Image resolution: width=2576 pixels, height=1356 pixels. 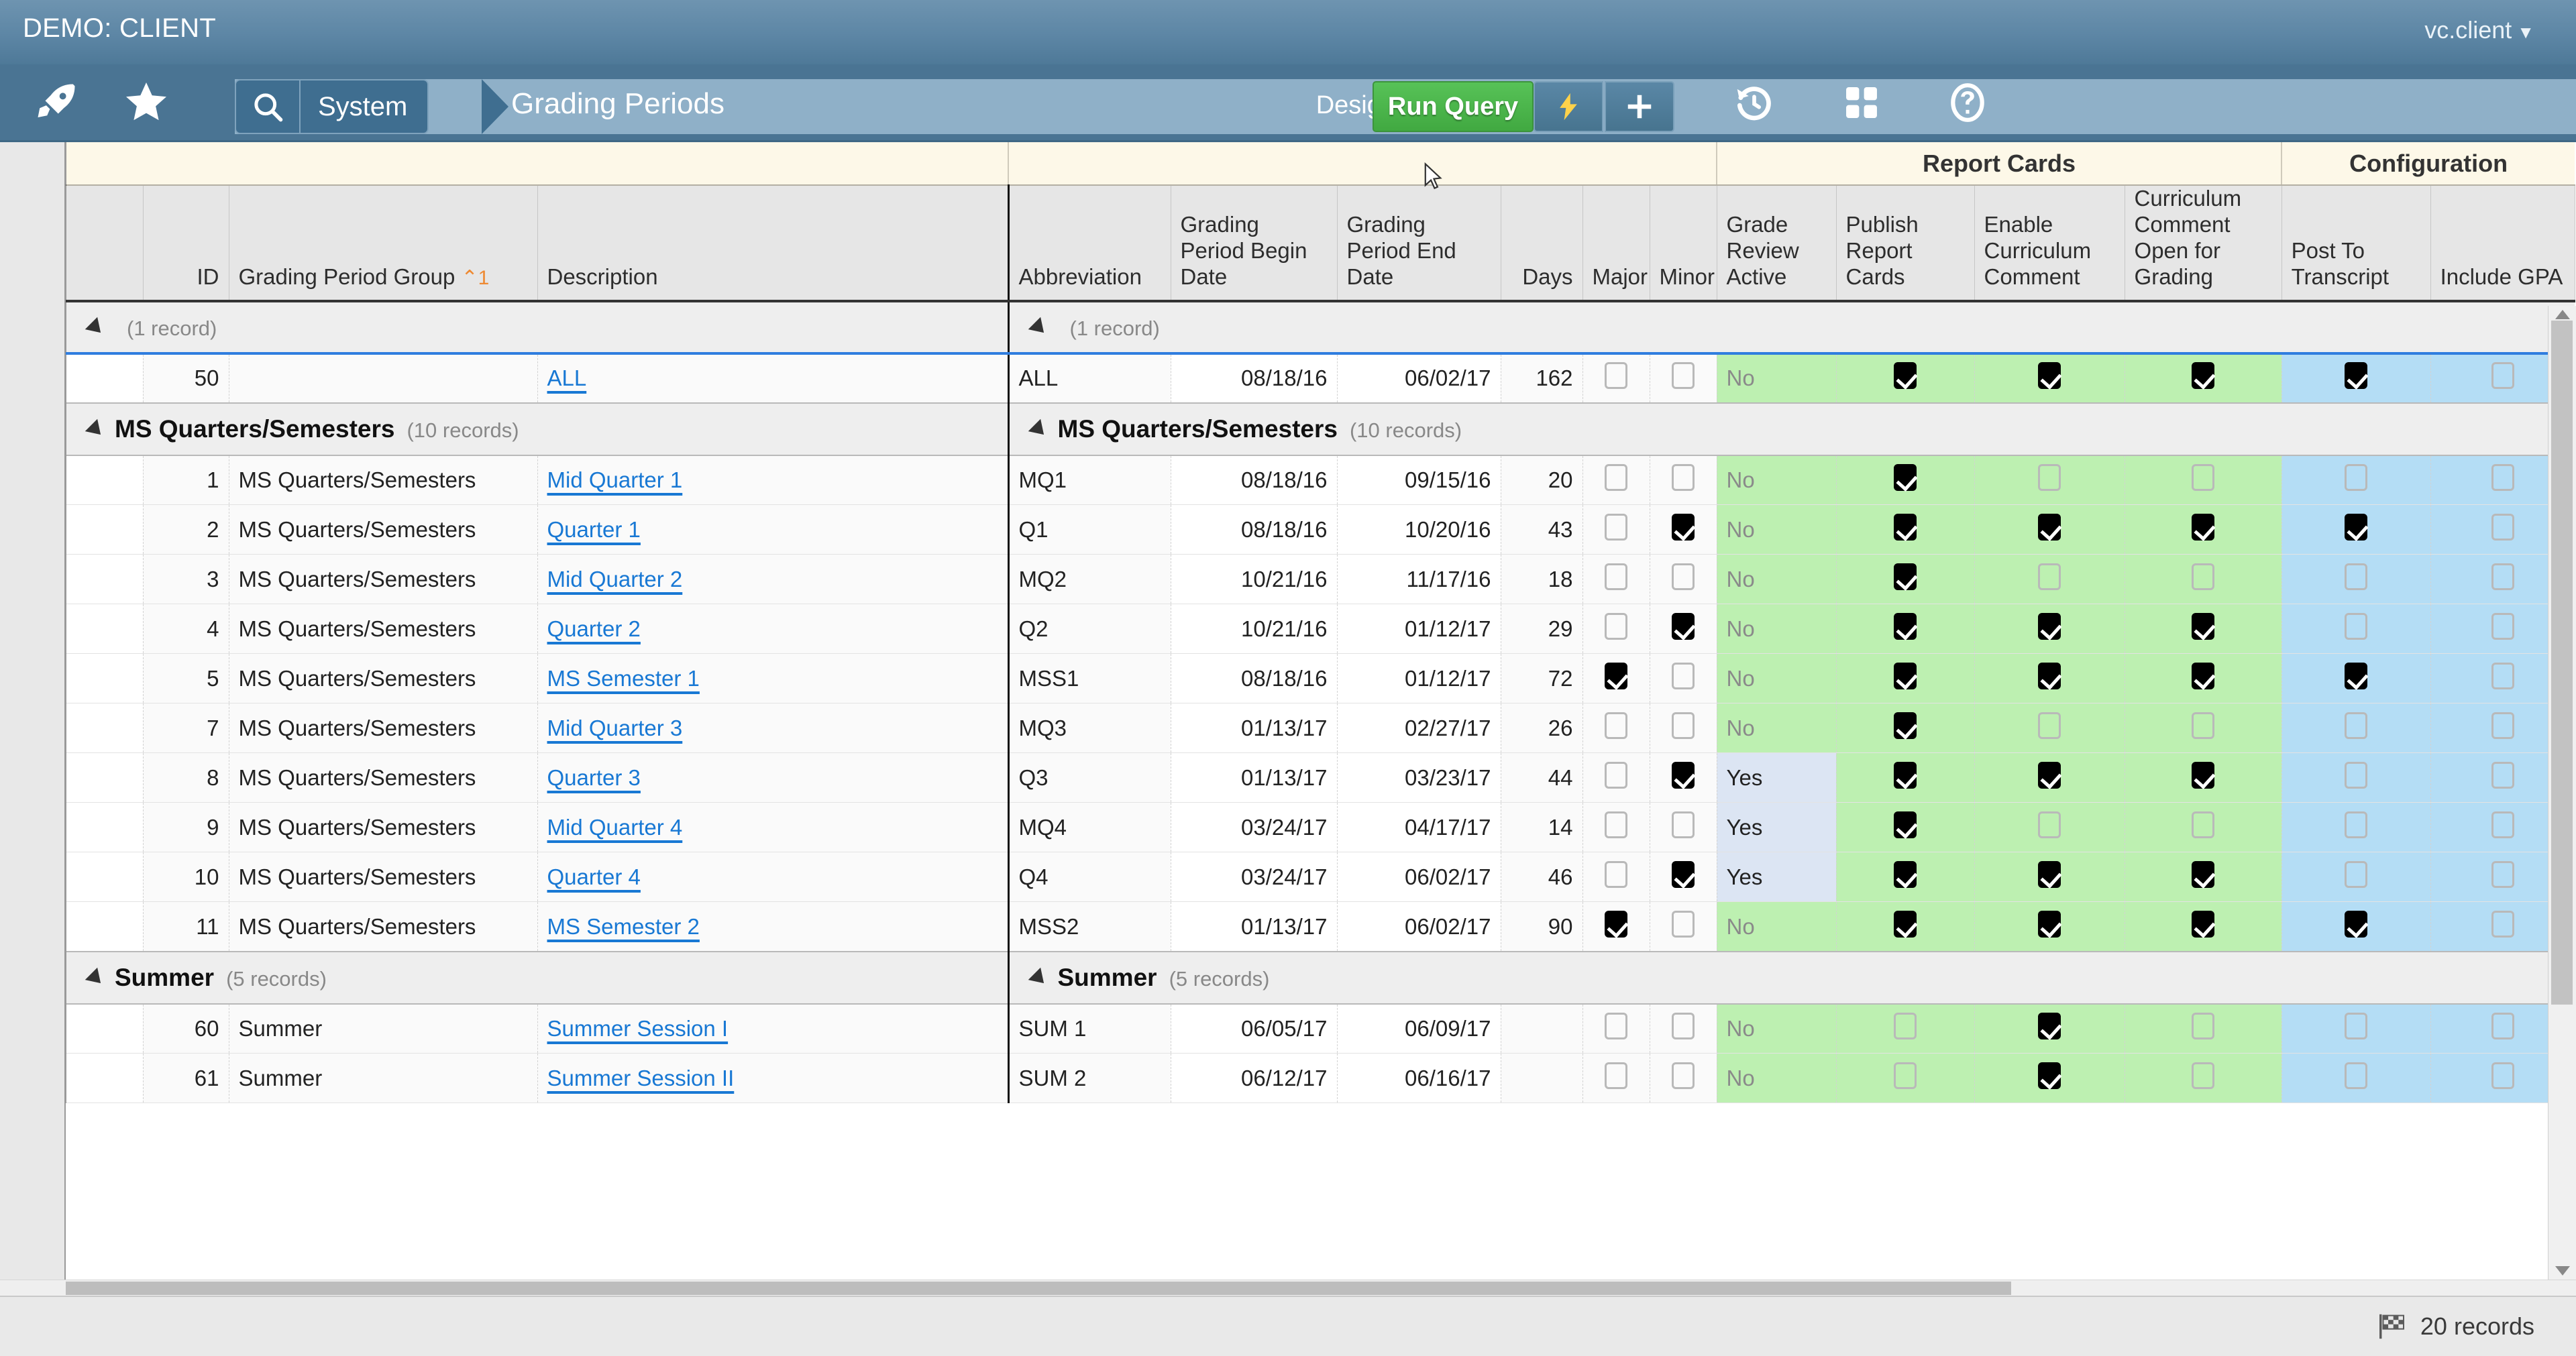 What do you see at coordinates (1419, 728) in the screenshot?
I see `cell-end-date: 02/27/17` at bounding box center [1419, 728].